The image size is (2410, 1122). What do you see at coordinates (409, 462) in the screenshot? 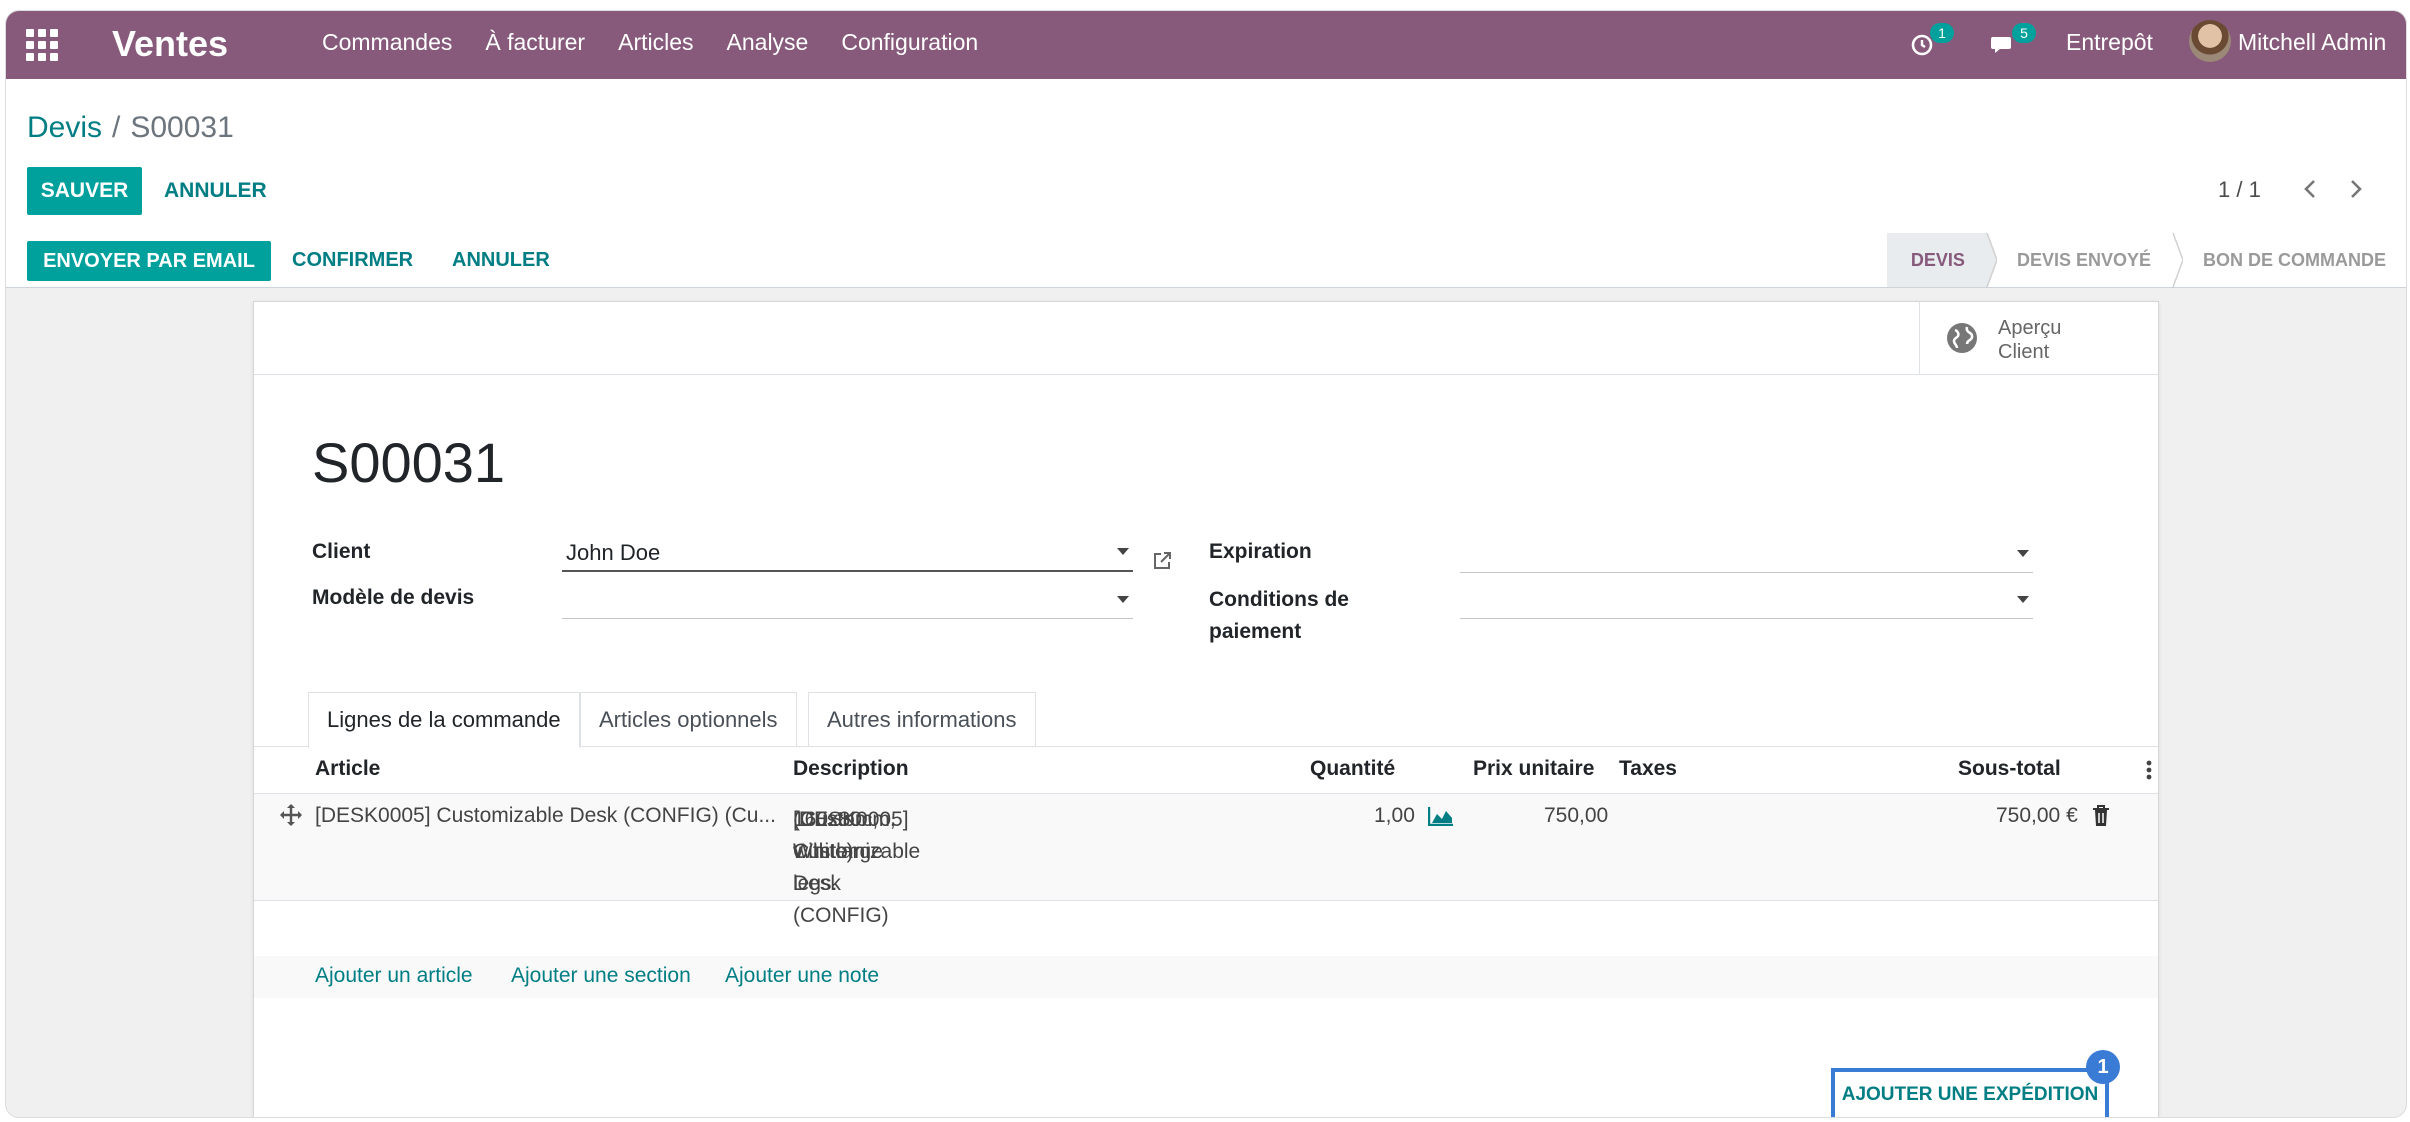
I see `order-name: S00031` at bounding box center [409, 462].